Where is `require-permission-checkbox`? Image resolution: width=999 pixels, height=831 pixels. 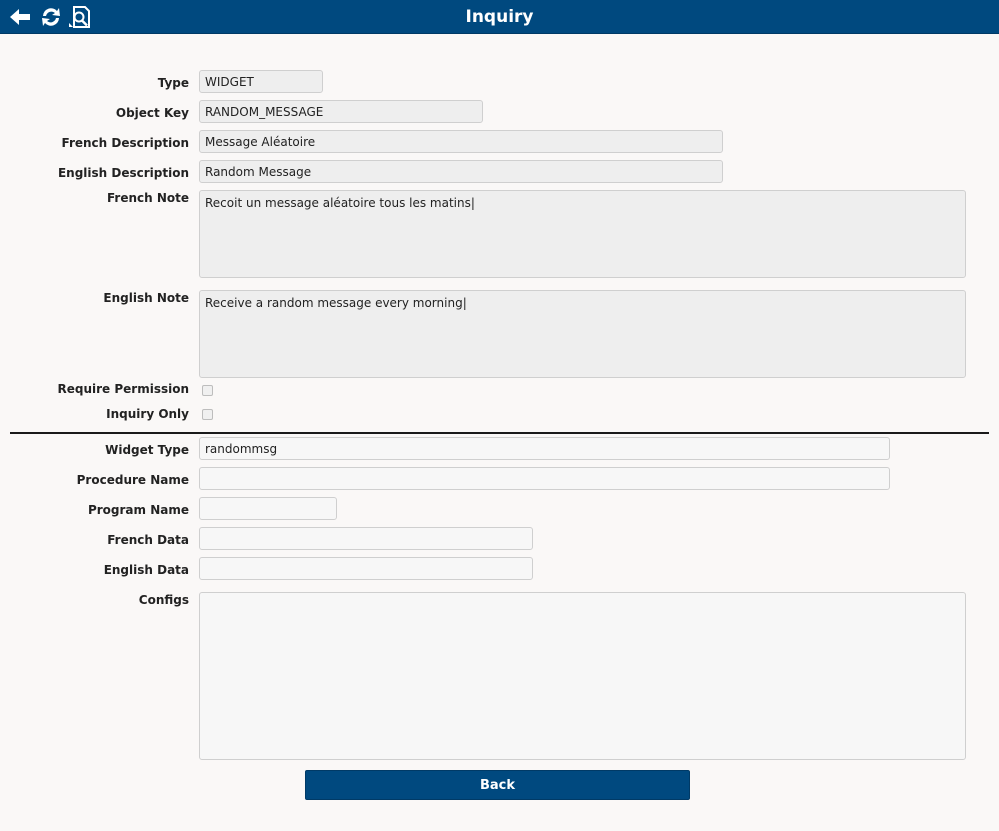 require-permission-checkbox is located at coordinates (207, 390).